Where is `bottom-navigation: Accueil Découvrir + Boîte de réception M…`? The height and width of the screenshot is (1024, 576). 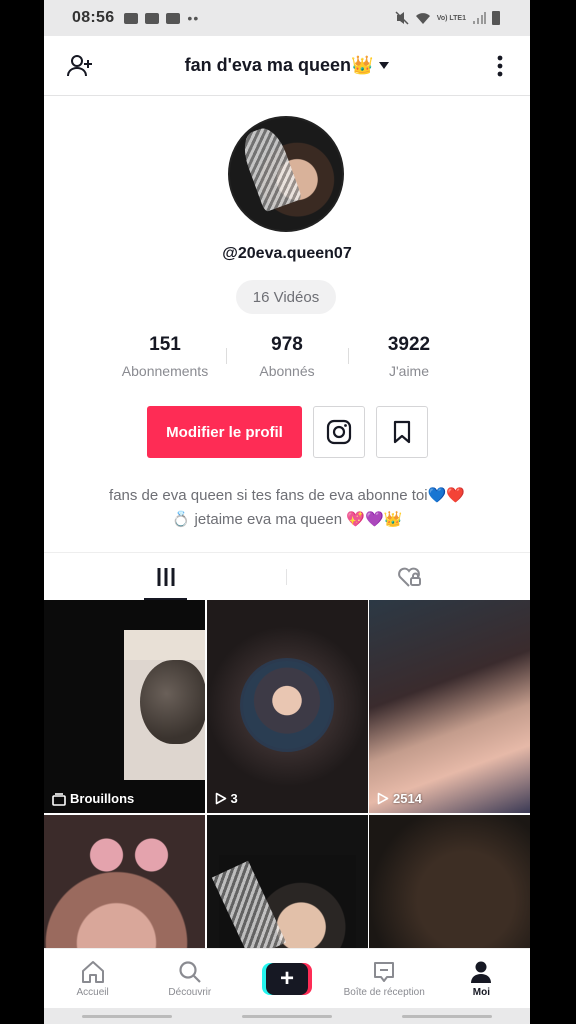
bottom-navigation: Accueil Découvrir + Boîte de réception M… is located at coordinates (287, 978).